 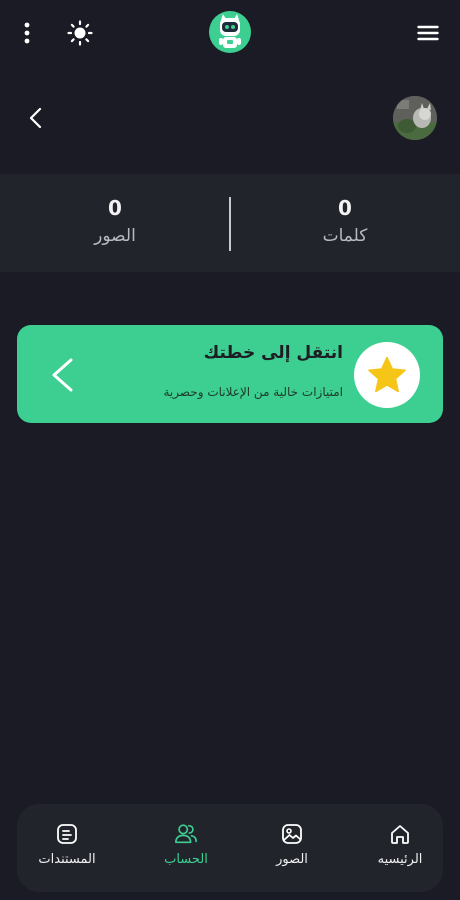 I want to click on robot-logo-icon, so click(x=230, y=32).